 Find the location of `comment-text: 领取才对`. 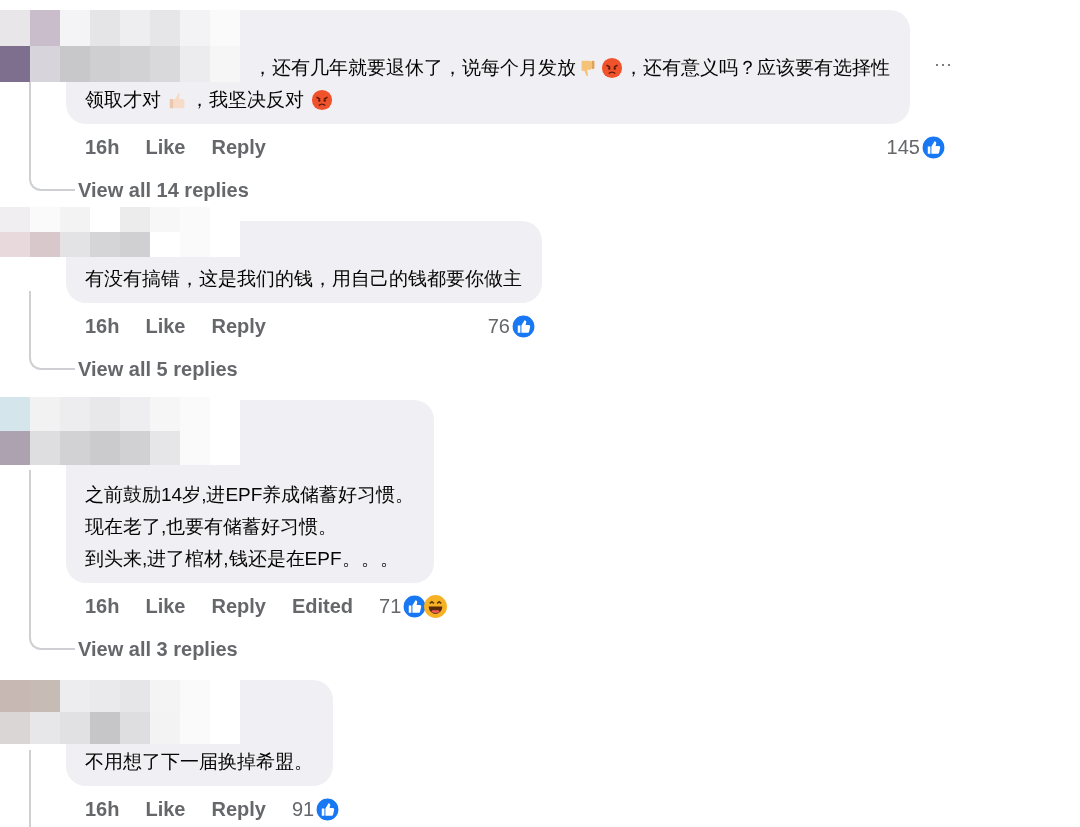

comment-text: 领取才对 is located at coordinates (123, 100).